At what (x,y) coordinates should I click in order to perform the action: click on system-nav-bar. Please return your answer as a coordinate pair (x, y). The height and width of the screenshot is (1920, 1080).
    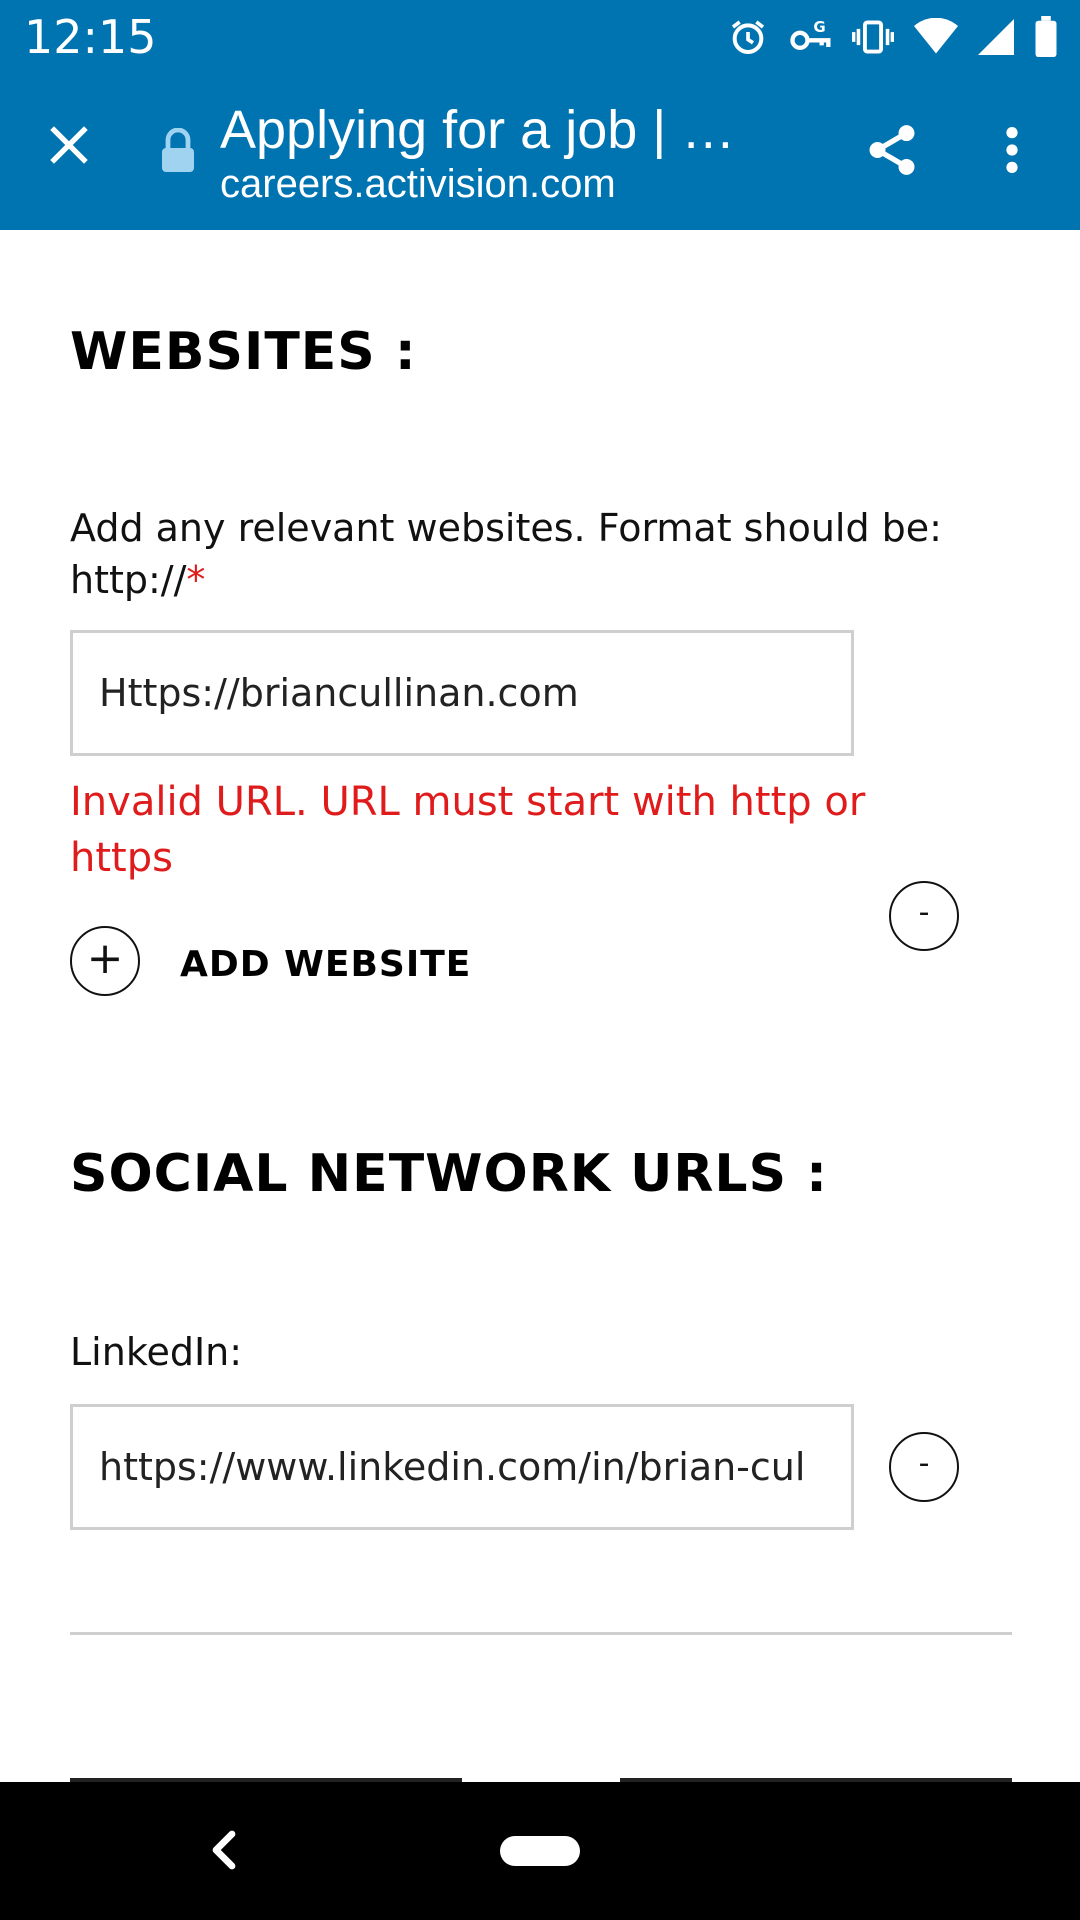
    Looking at the image, I should click on (540, 1851).